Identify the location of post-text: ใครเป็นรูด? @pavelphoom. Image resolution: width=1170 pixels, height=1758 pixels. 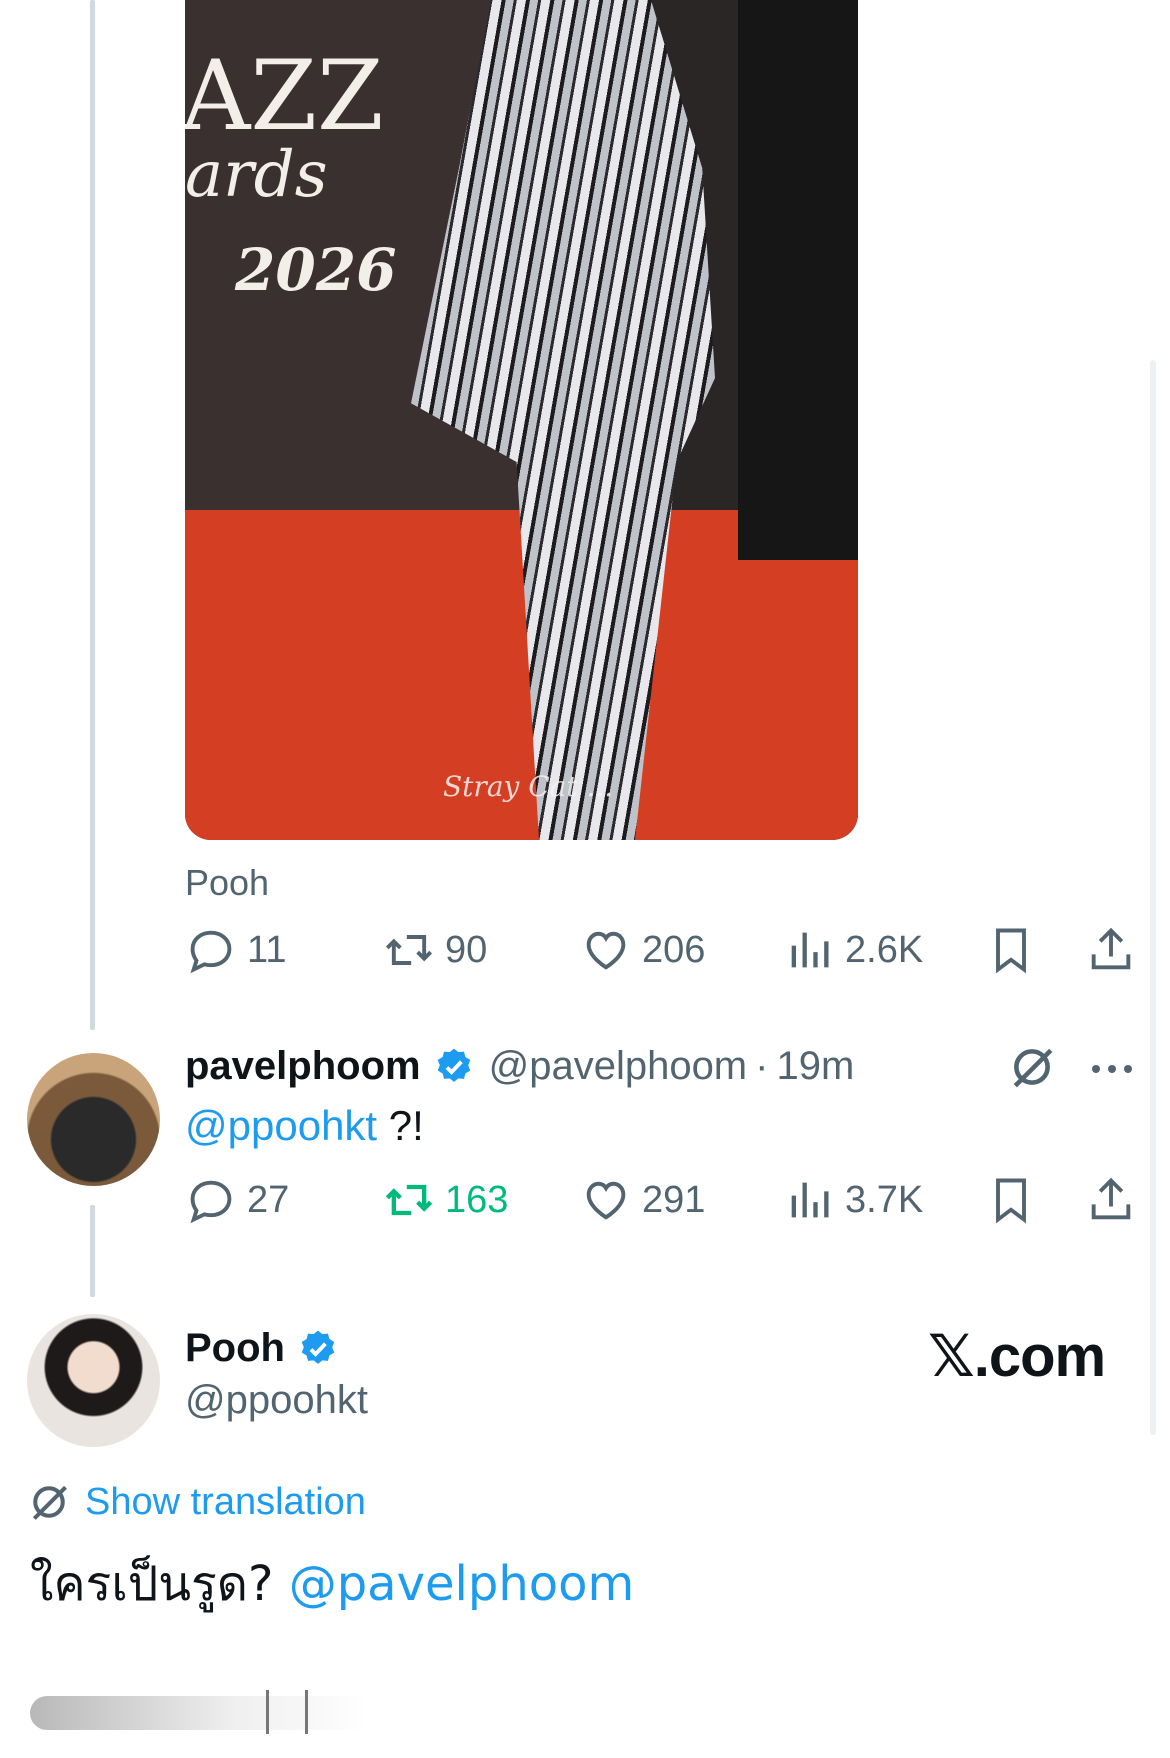
(332, 1584).